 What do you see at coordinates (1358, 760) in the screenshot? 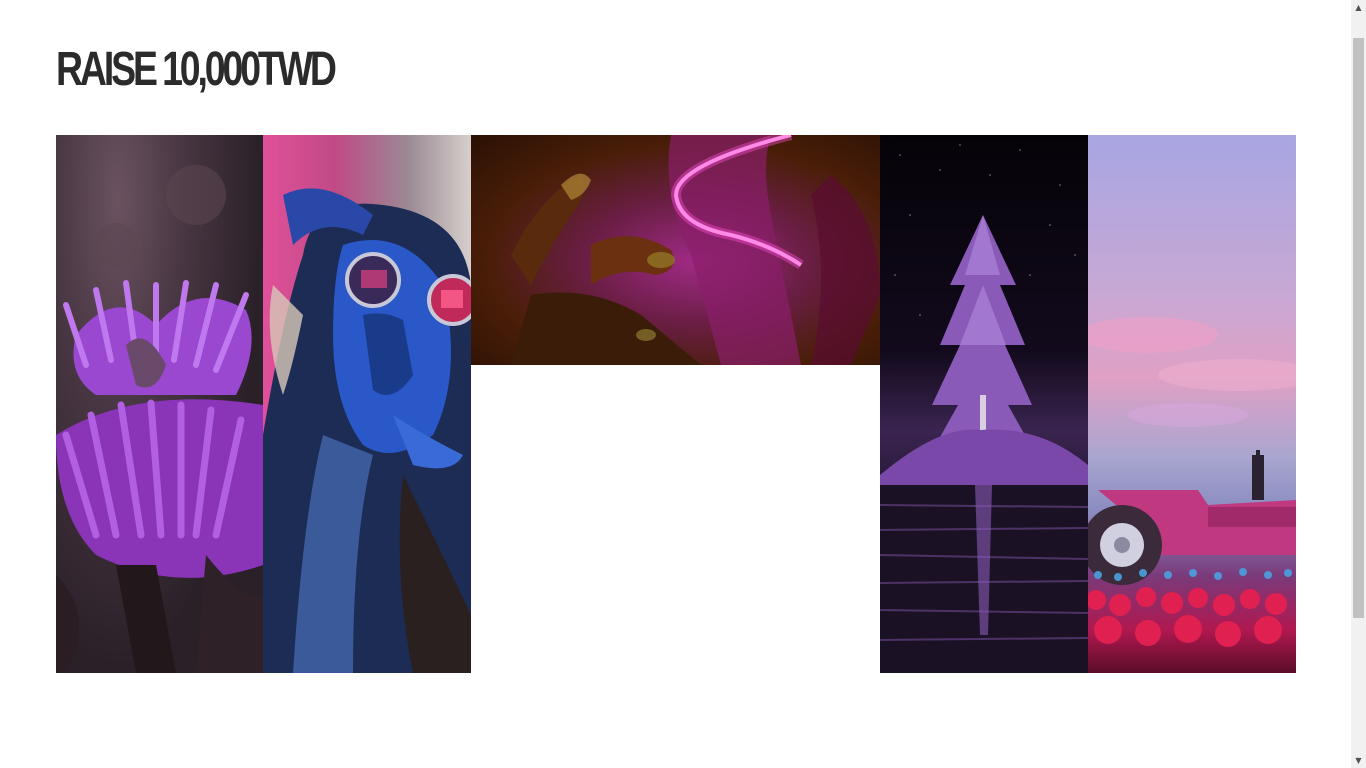
I see `triangle-down-icon: ▼` at bounding box center [1358, 760].